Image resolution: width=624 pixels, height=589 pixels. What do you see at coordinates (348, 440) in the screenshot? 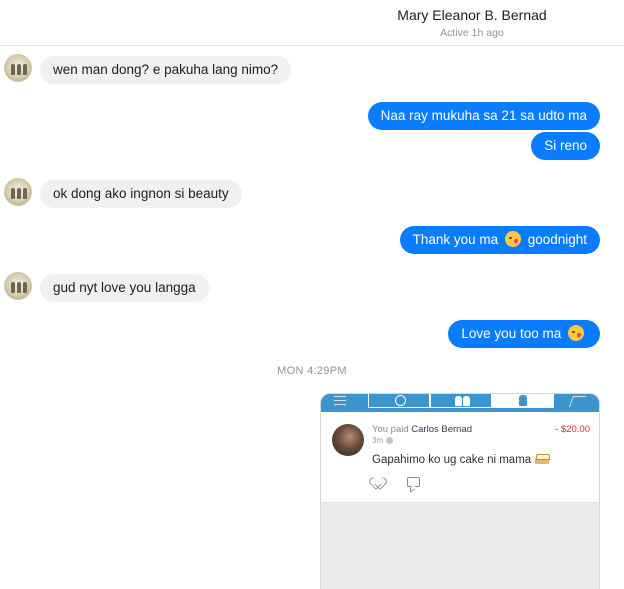
I see `payer-avatar` at bounding box center [348, 440].